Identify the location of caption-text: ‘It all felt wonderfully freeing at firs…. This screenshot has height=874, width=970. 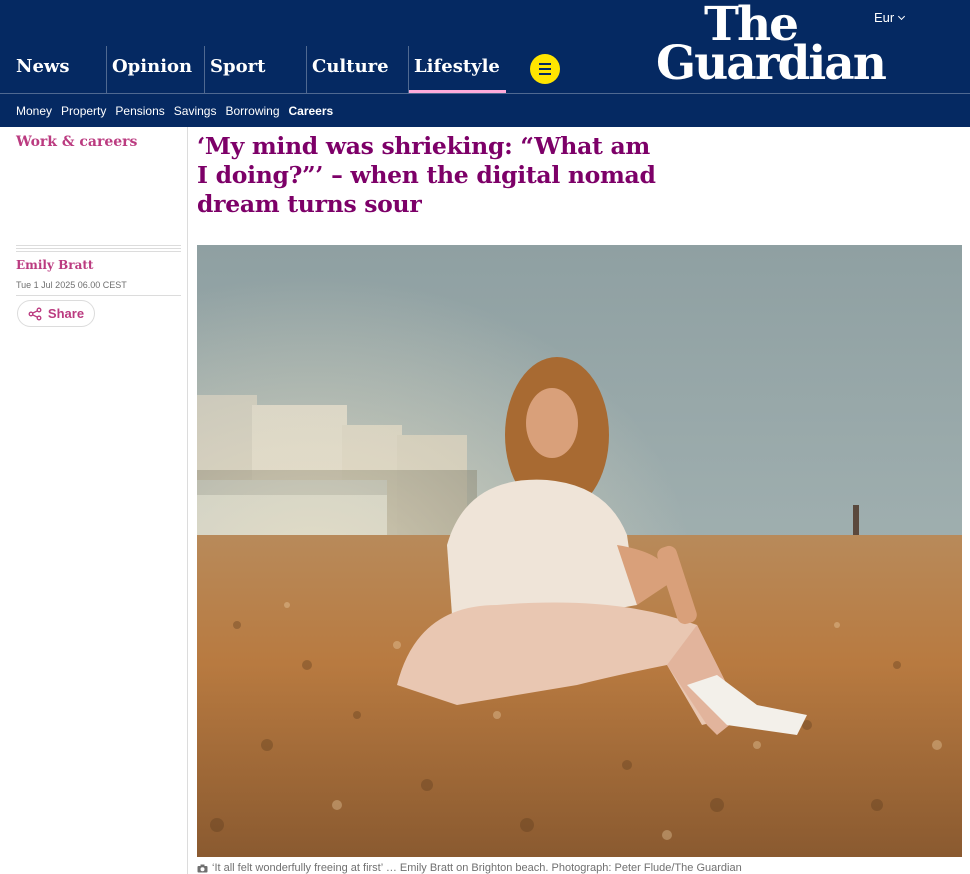
(477, 868).